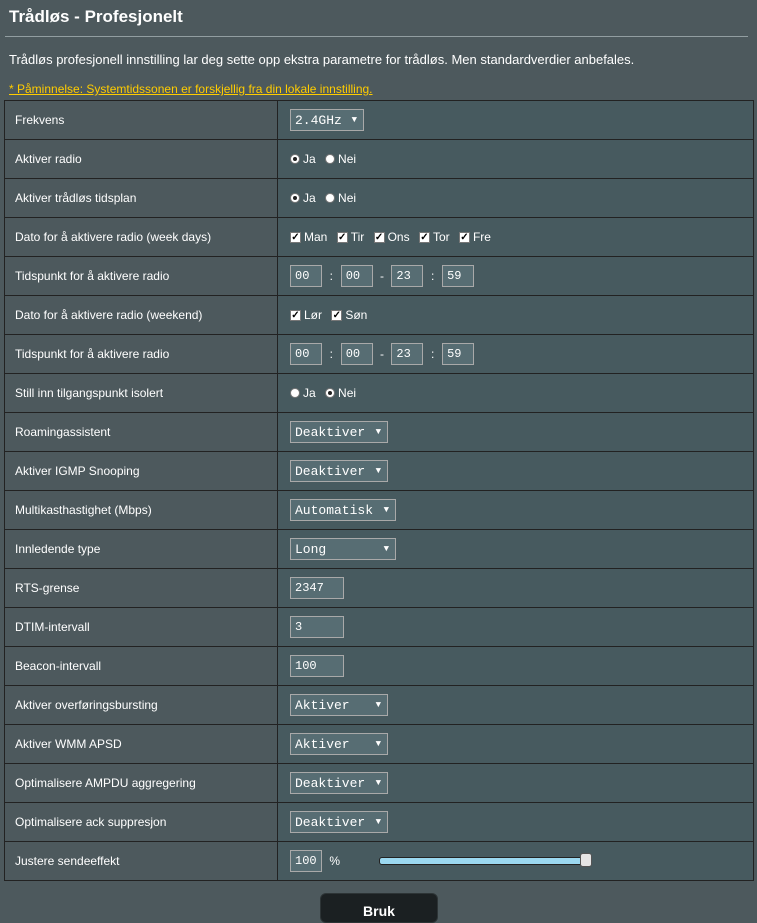 This screenshot has height=923, width=757. I want to click on weekday-man-label: Man, so click(316, 237).